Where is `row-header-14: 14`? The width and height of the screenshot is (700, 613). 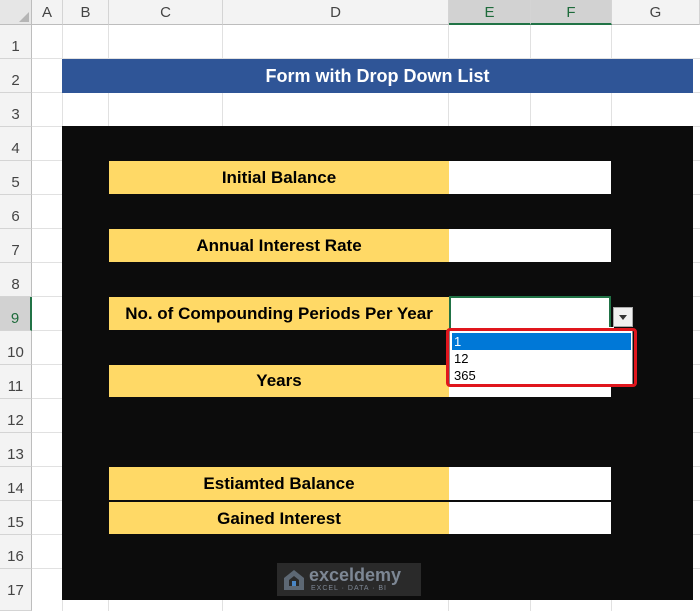
row-header-14: 14 is located at coordinates (16, 484).